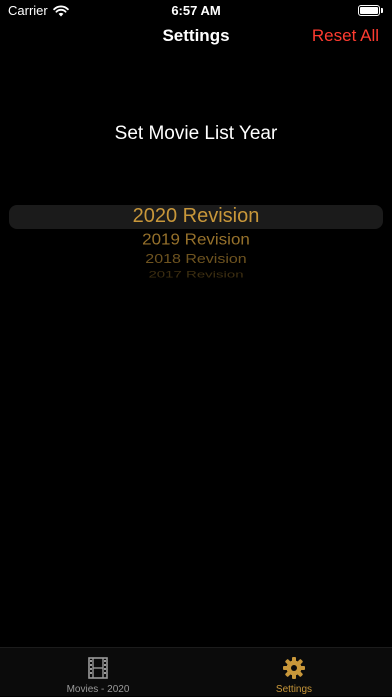 This screenshot has width=392, height=697. What do you see at coordinates (345, 36) in the screenshot?
I see `reset-all-button: Reset All` at bounding box center [345, 36].